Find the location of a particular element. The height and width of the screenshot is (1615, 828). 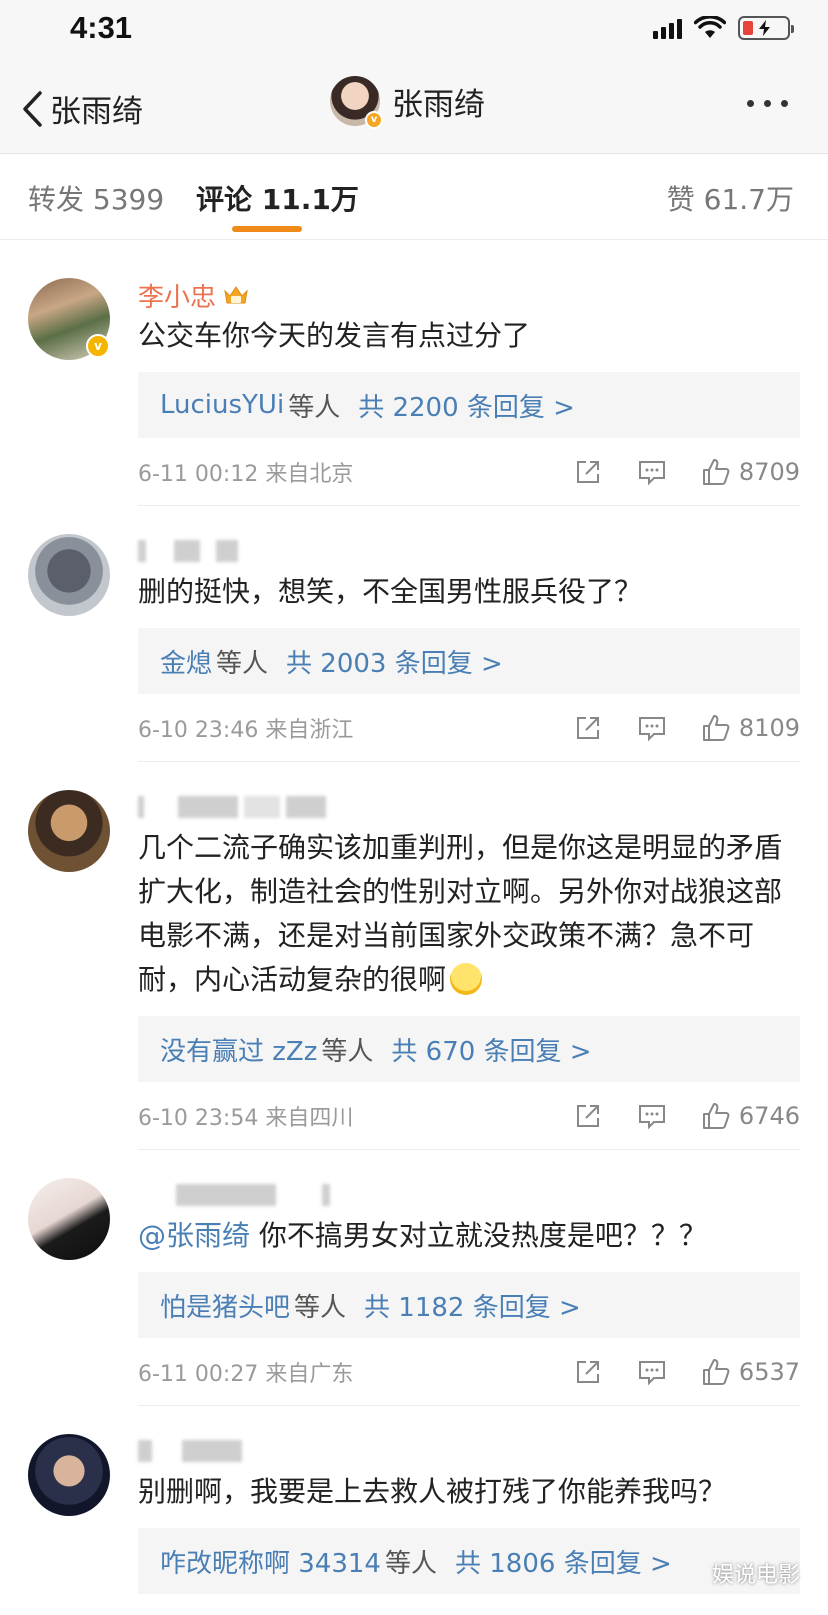

watermark: 娱说电影 is located at coordinates (755, 1575).